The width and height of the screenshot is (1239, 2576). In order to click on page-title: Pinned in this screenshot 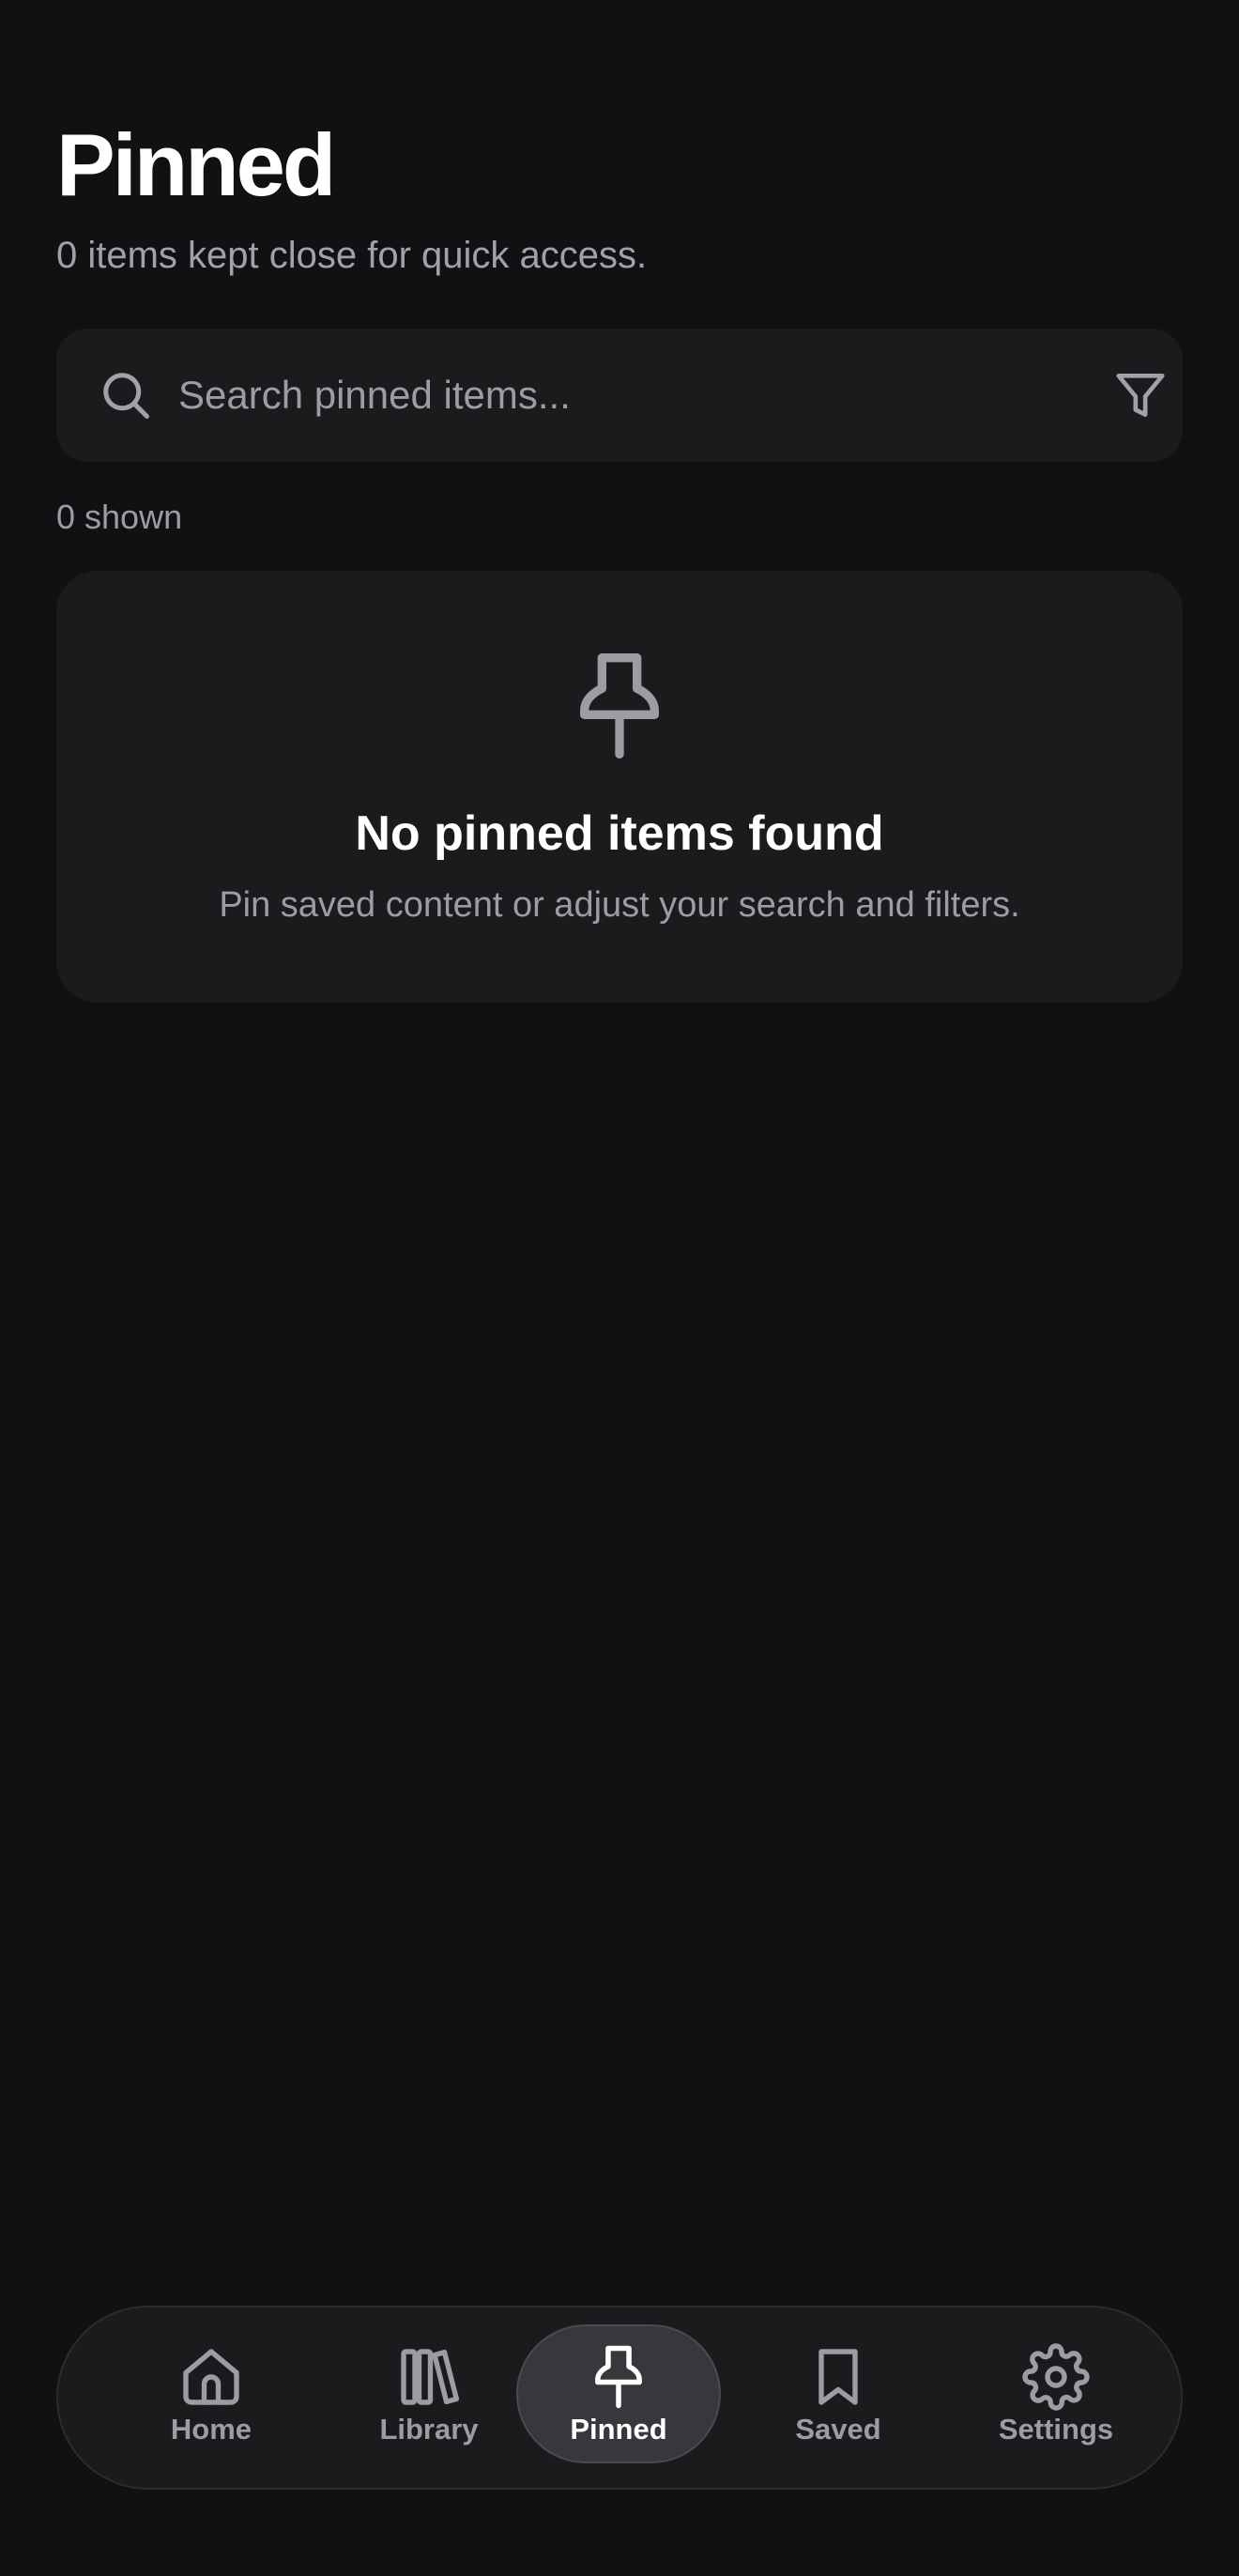, I will do `click(196, 164)`.